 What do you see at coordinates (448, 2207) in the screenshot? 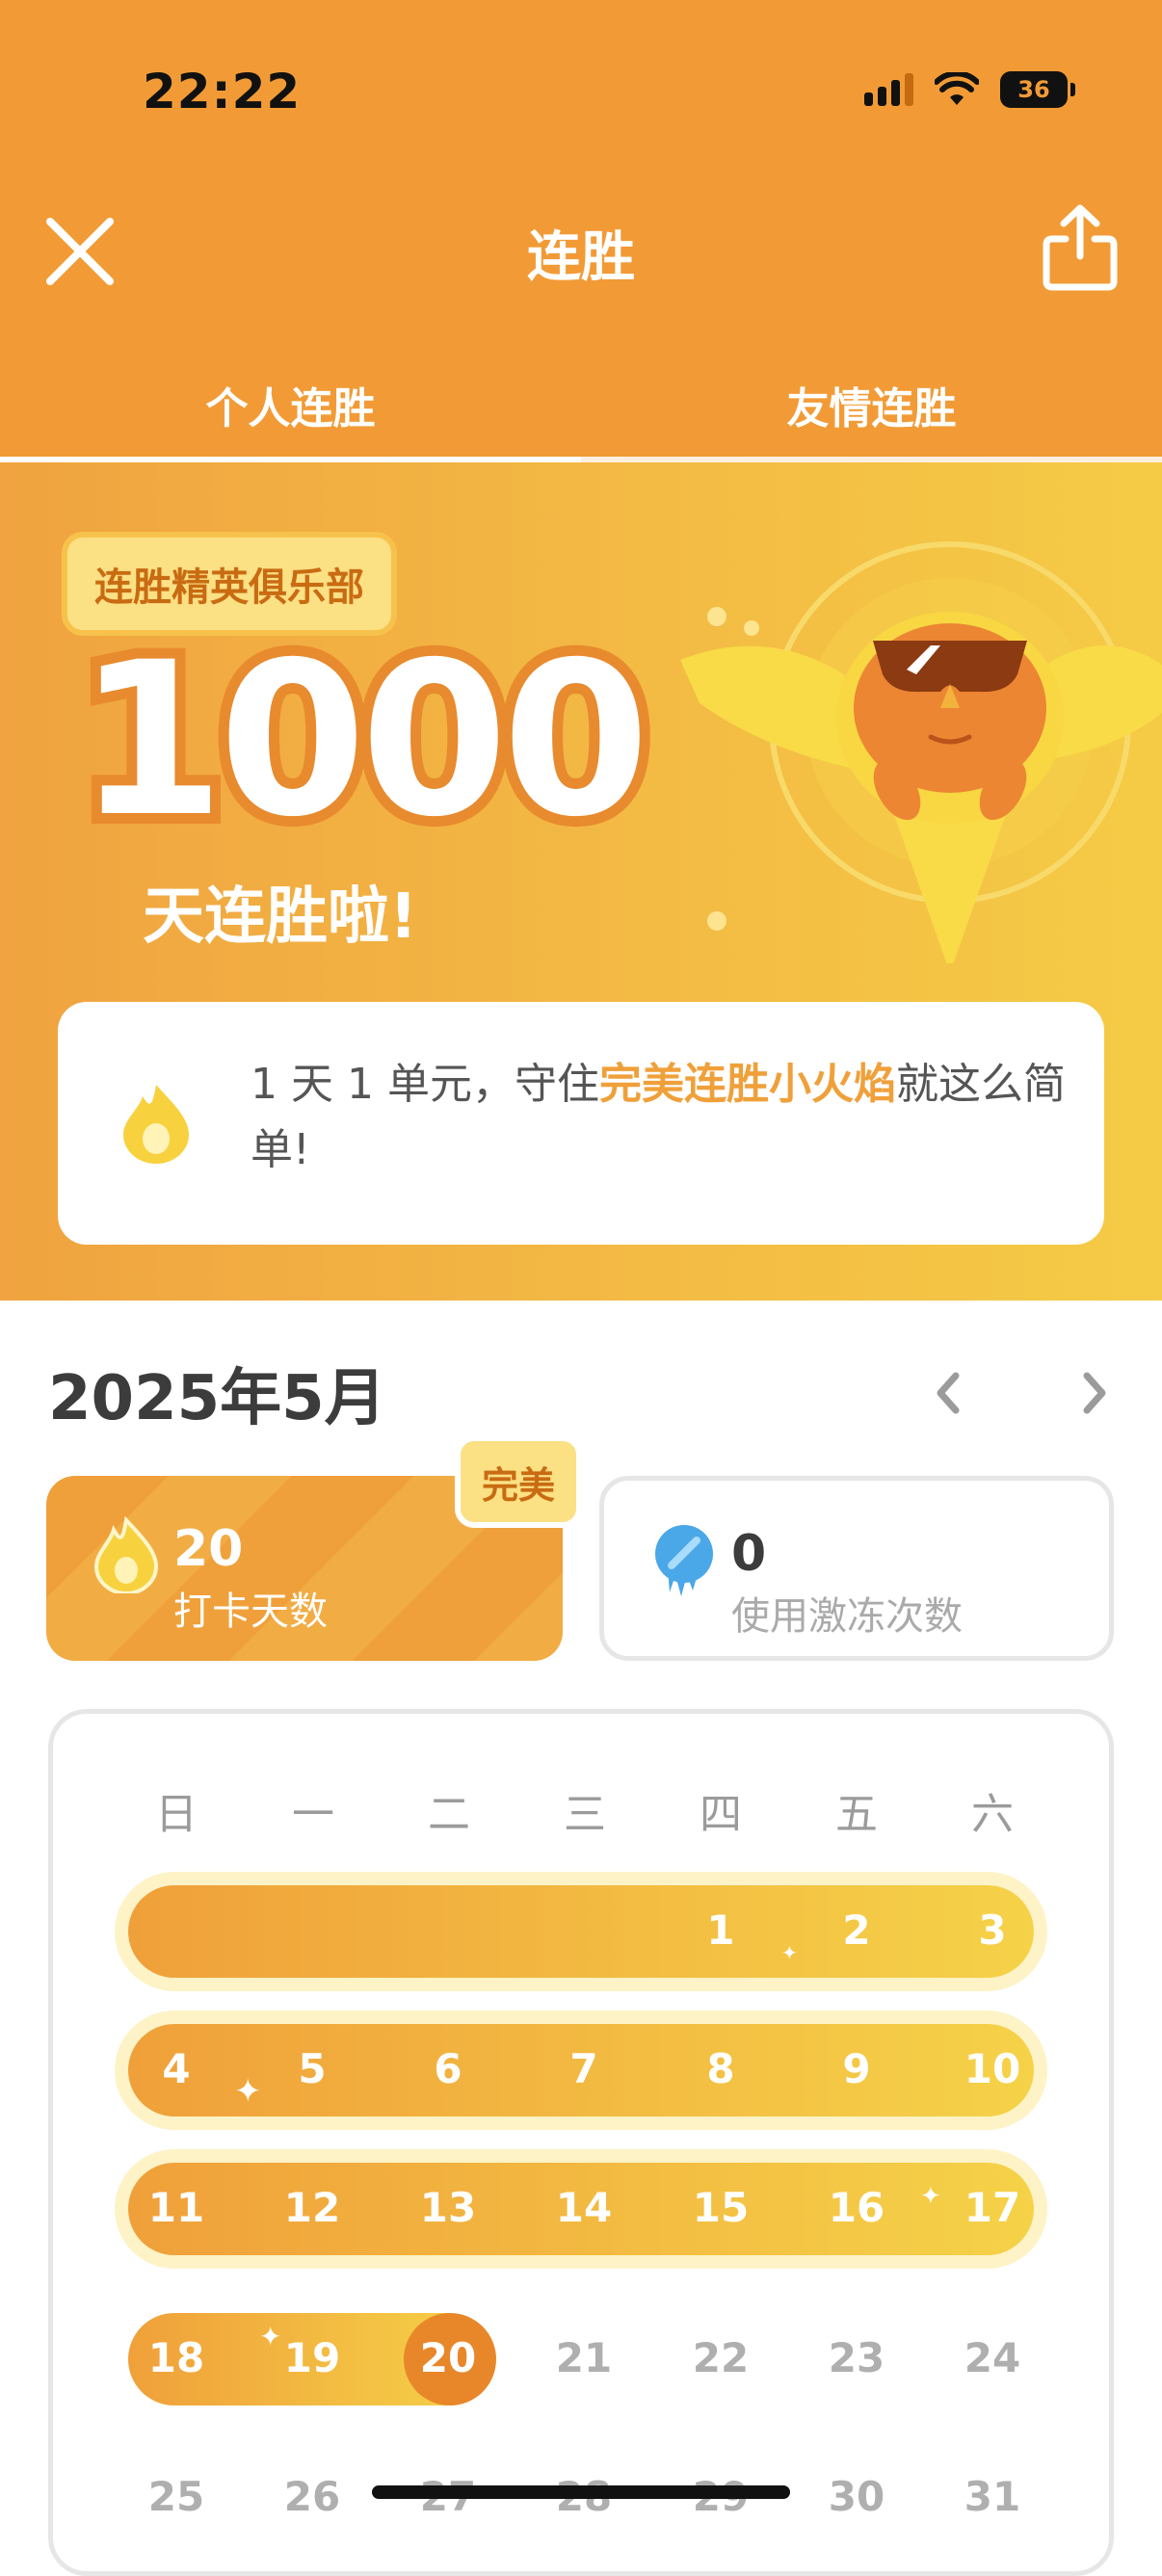
I see `calendar-day: 13` at bounding box center [448, 2207].